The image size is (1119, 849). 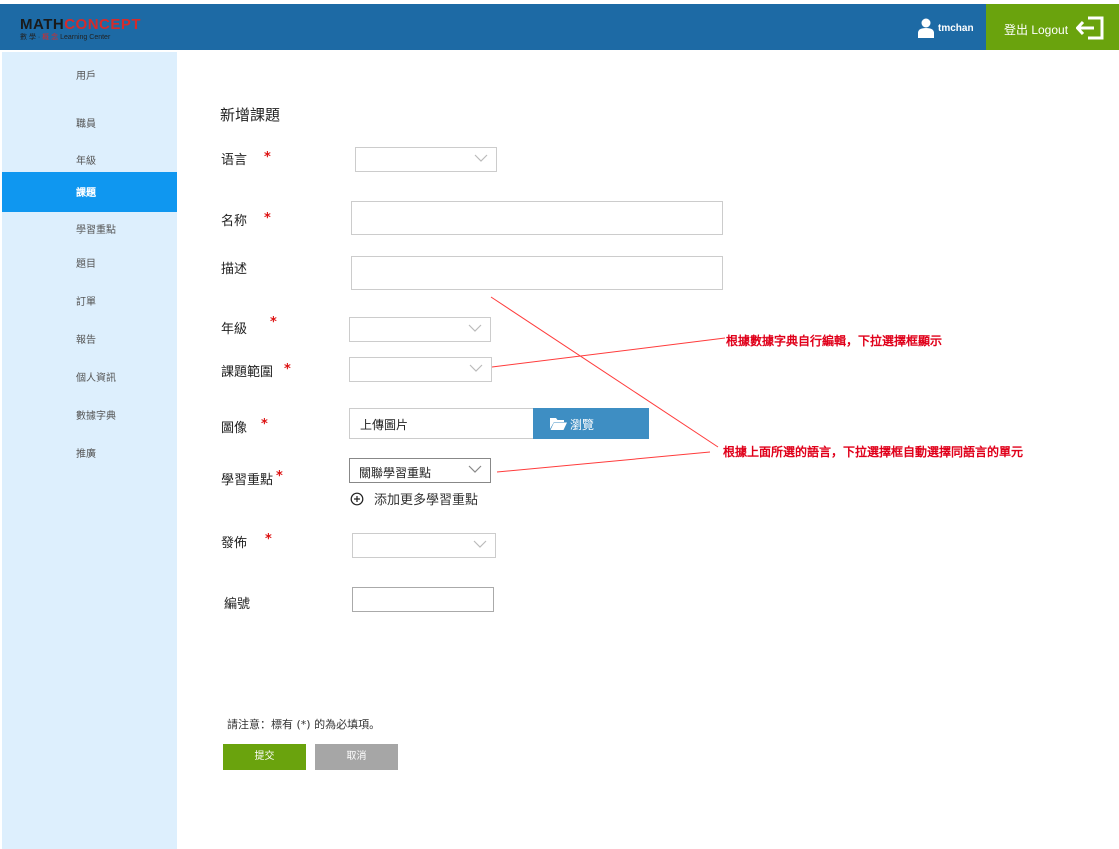 What do you see at coordinates (873, 452) in the screenshot?
I see `annotation-note-language: 根據上面所選的語言，下拉選擇框自動選擇同語言的單元` at bounding box center [873, 452].